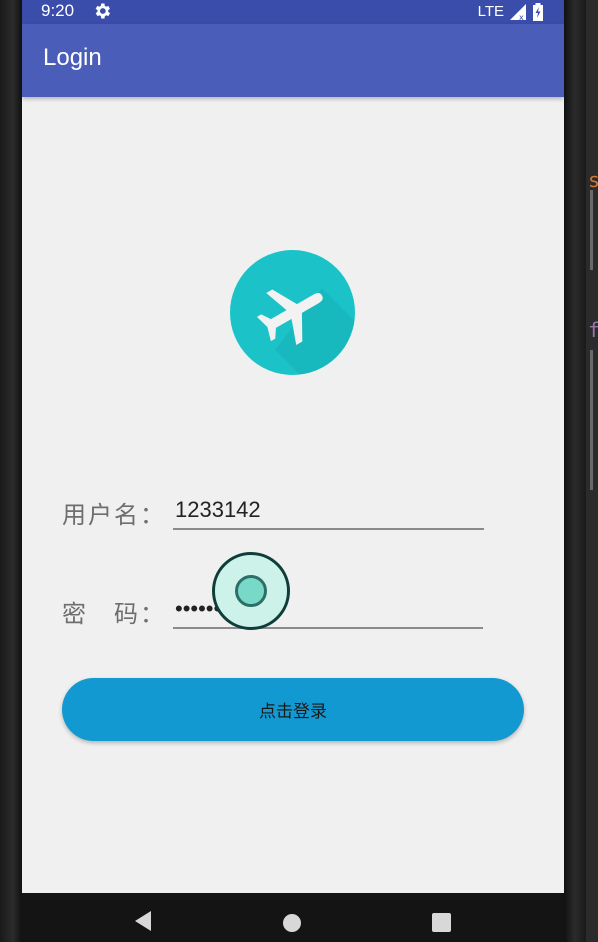 This screenshot has height=942, width=598. I want to click on battery-icon, so click(538, 12).